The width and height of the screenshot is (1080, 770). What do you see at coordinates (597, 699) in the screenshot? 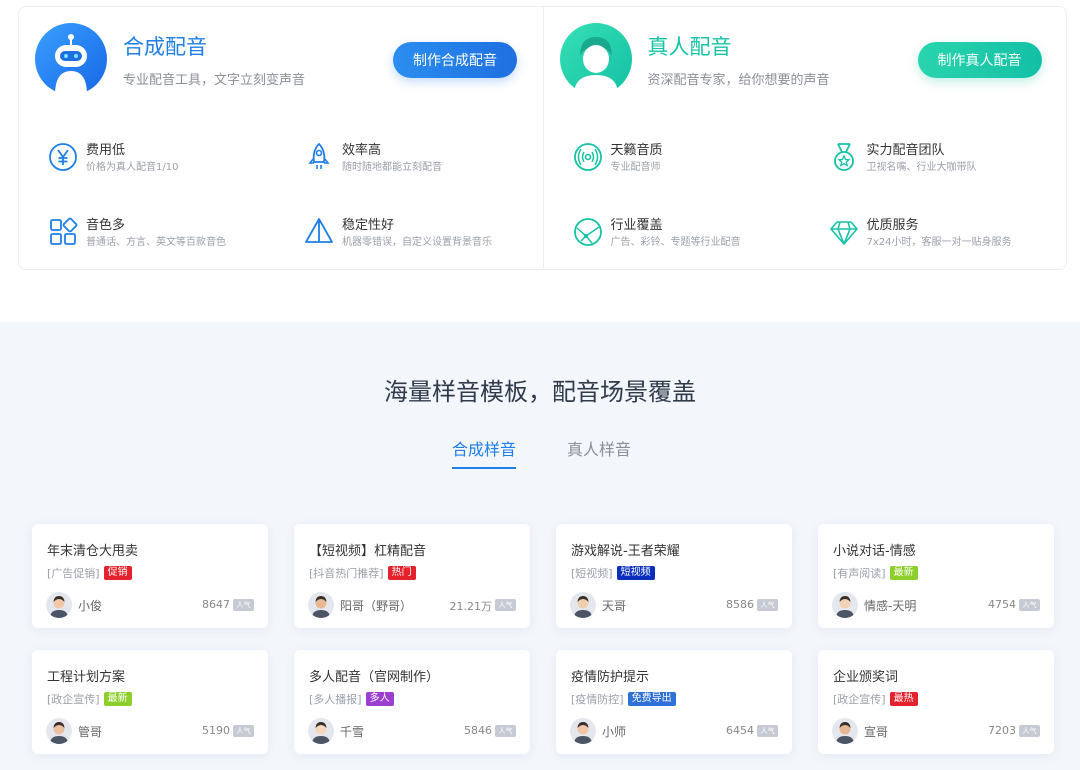
I see `card-tag: [疫情防控]` at bounding box center [597, 699].